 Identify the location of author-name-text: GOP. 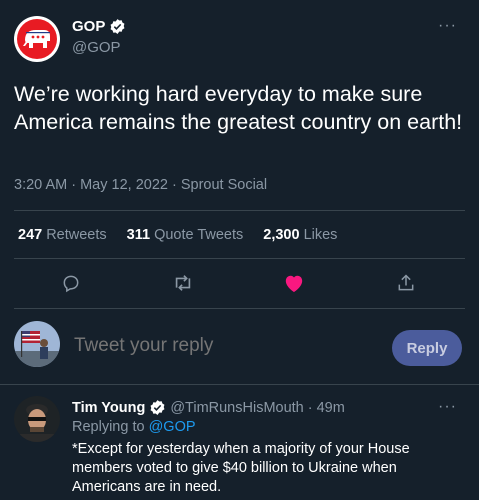
(88, 26).